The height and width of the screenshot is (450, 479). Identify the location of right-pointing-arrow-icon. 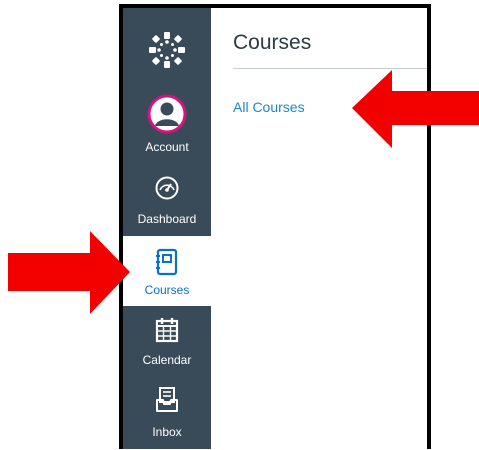
(69, 272).